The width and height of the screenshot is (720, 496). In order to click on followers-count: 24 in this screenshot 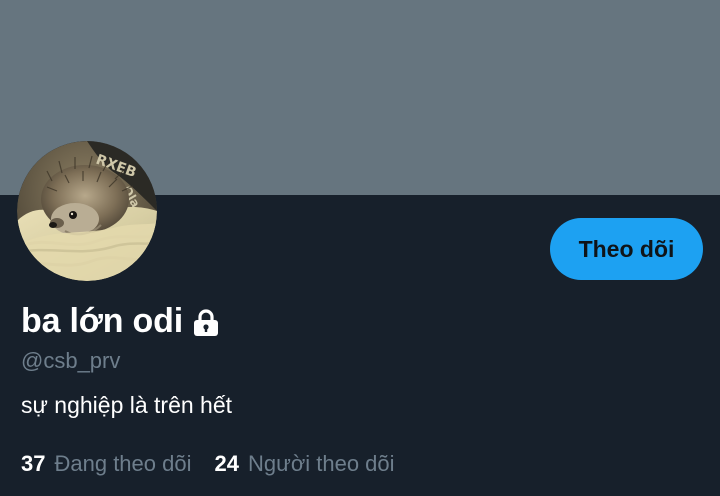, I will do `click(226, 463)`.